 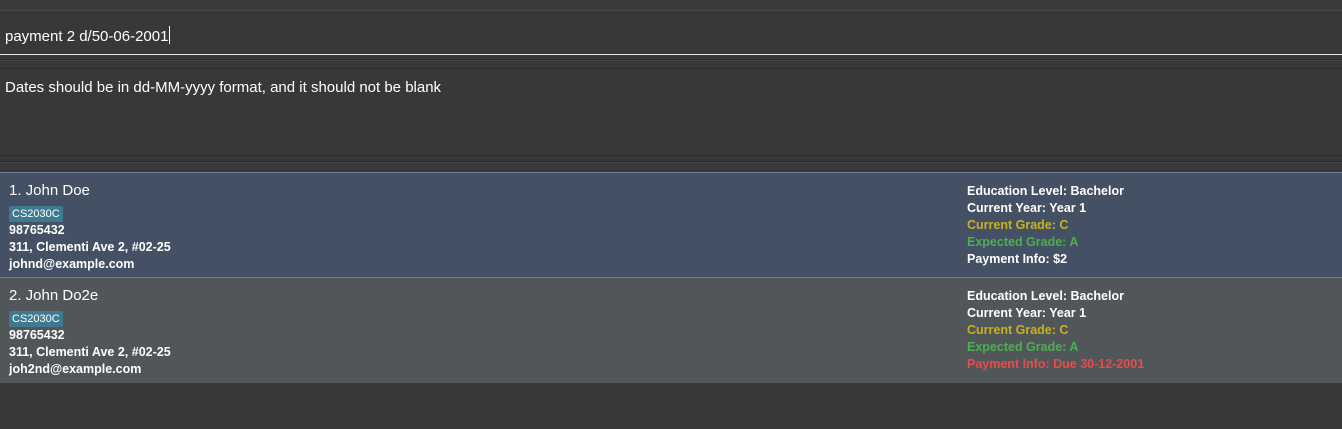 I want to click on person-email: joh2nd@example.com, so click(x=75, y=369).